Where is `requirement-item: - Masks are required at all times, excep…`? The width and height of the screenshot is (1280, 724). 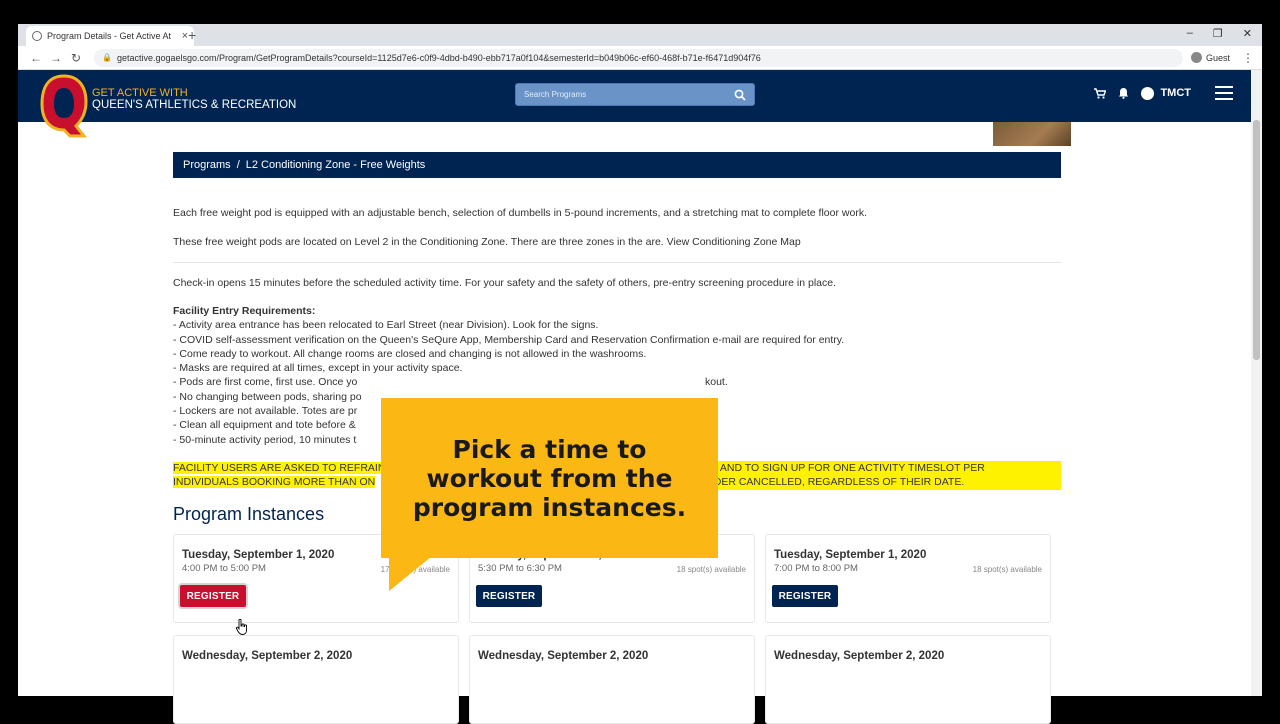 requirement-item: - Masks are required at all times, excep… is located at coordinates (318, 368).